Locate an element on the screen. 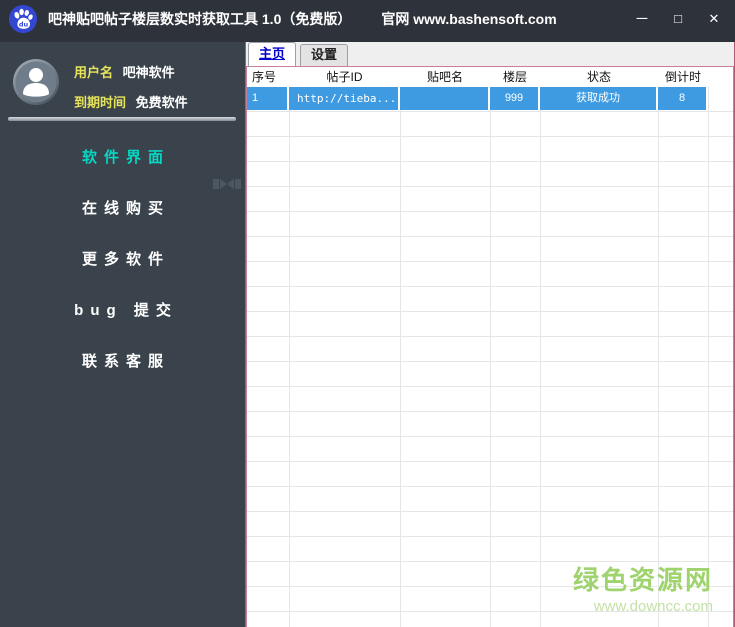 The width and height of the screenshot is (735, 627). column-header-post-id: 帖子ID is located at coordinates (344, 77).